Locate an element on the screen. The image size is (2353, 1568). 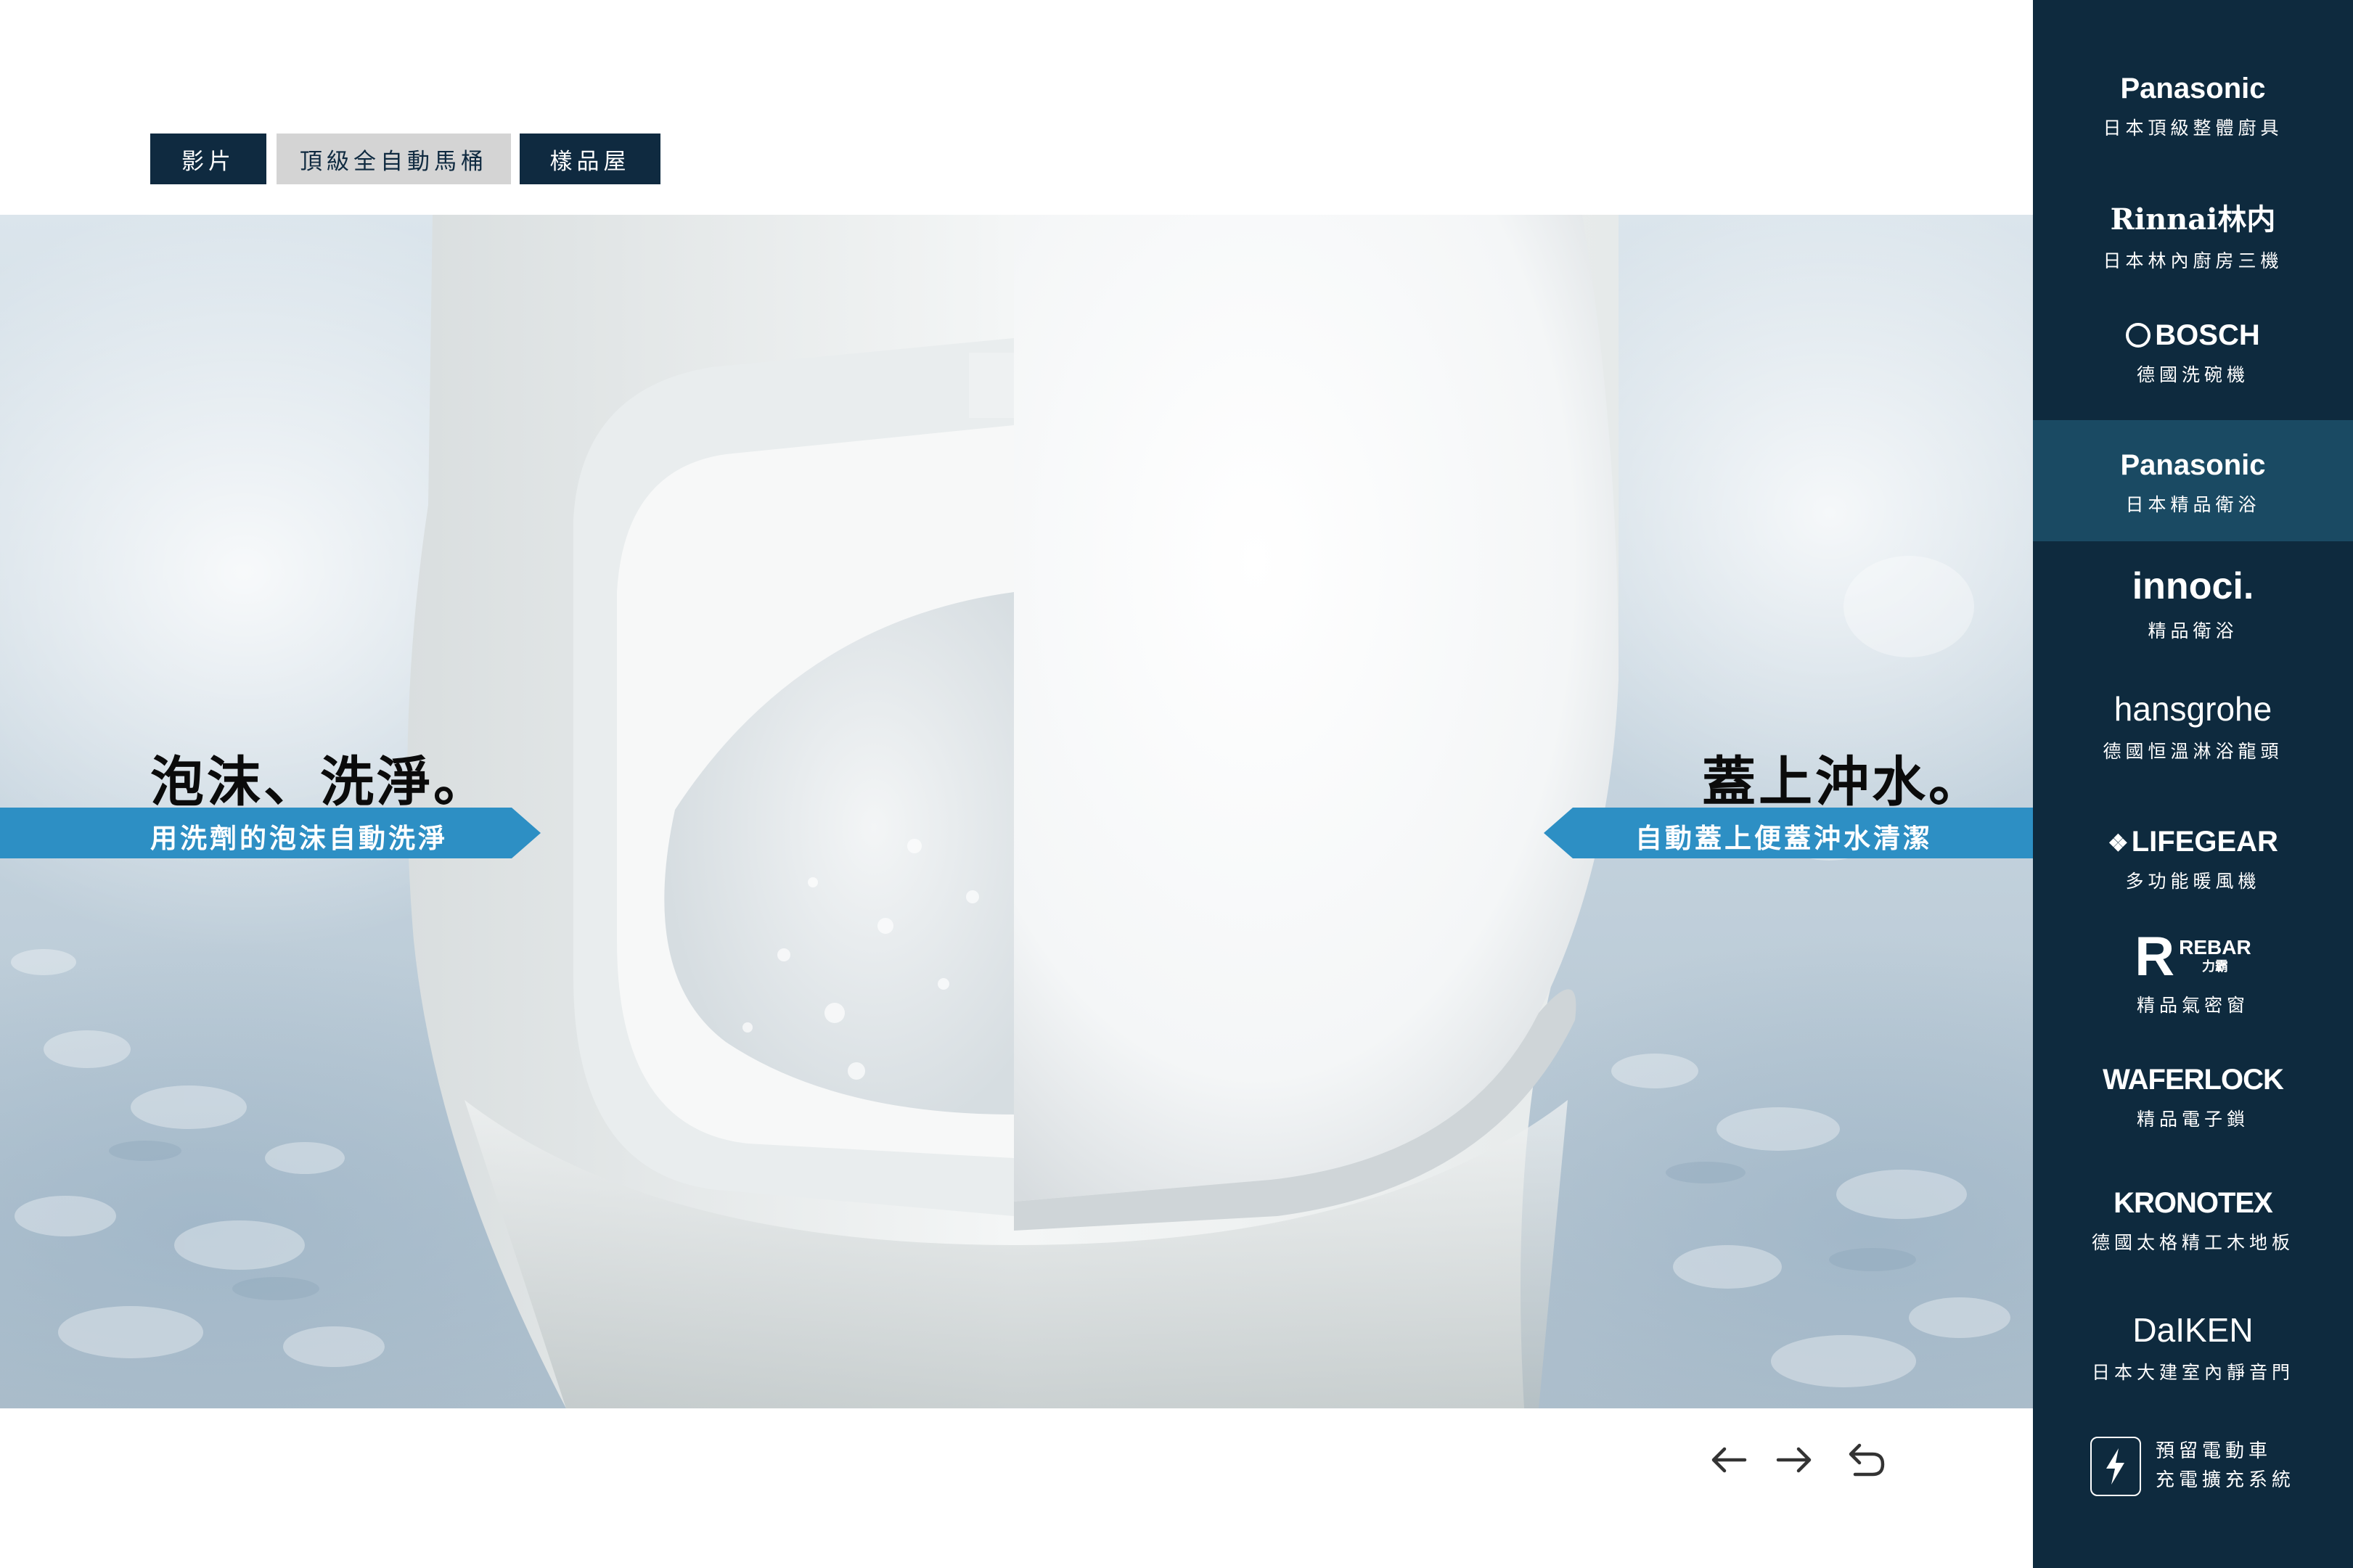
tab-video: 影片 is located at coordinates (208, 159).